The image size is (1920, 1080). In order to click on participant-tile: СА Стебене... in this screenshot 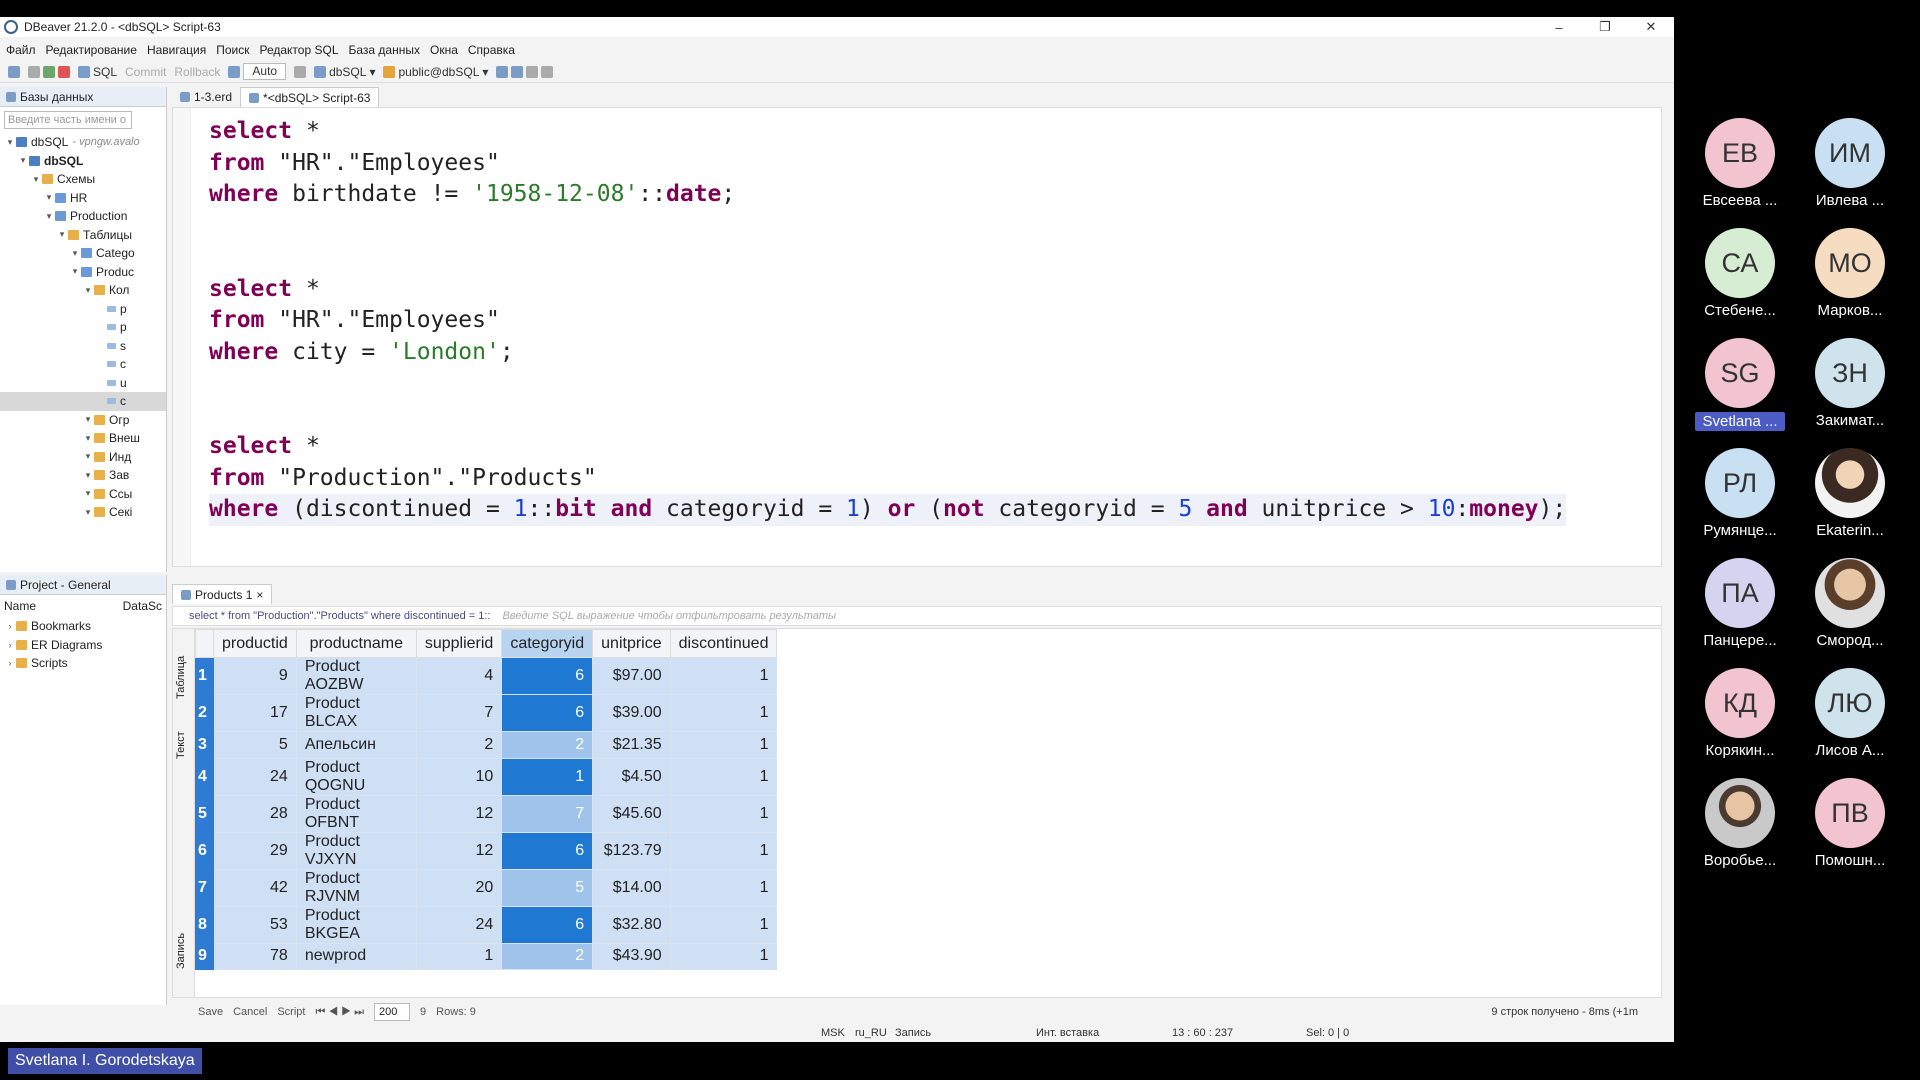, I will do `click(1740, 273)`.